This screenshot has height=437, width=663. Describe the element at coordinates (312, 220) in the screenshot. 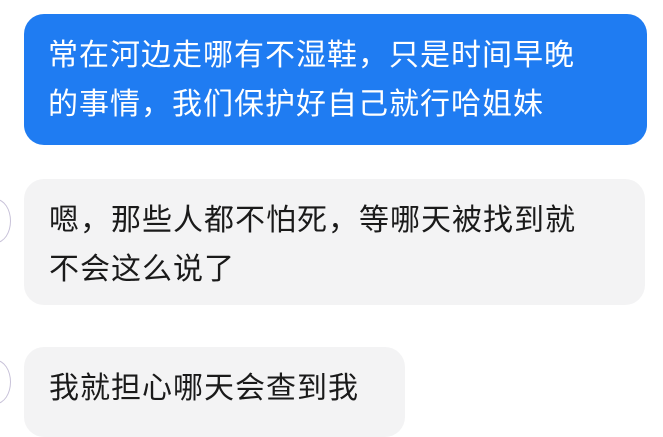

I see `message-text-line: 嗯，那些人都不怕死，等哪天被找到就` at that location.